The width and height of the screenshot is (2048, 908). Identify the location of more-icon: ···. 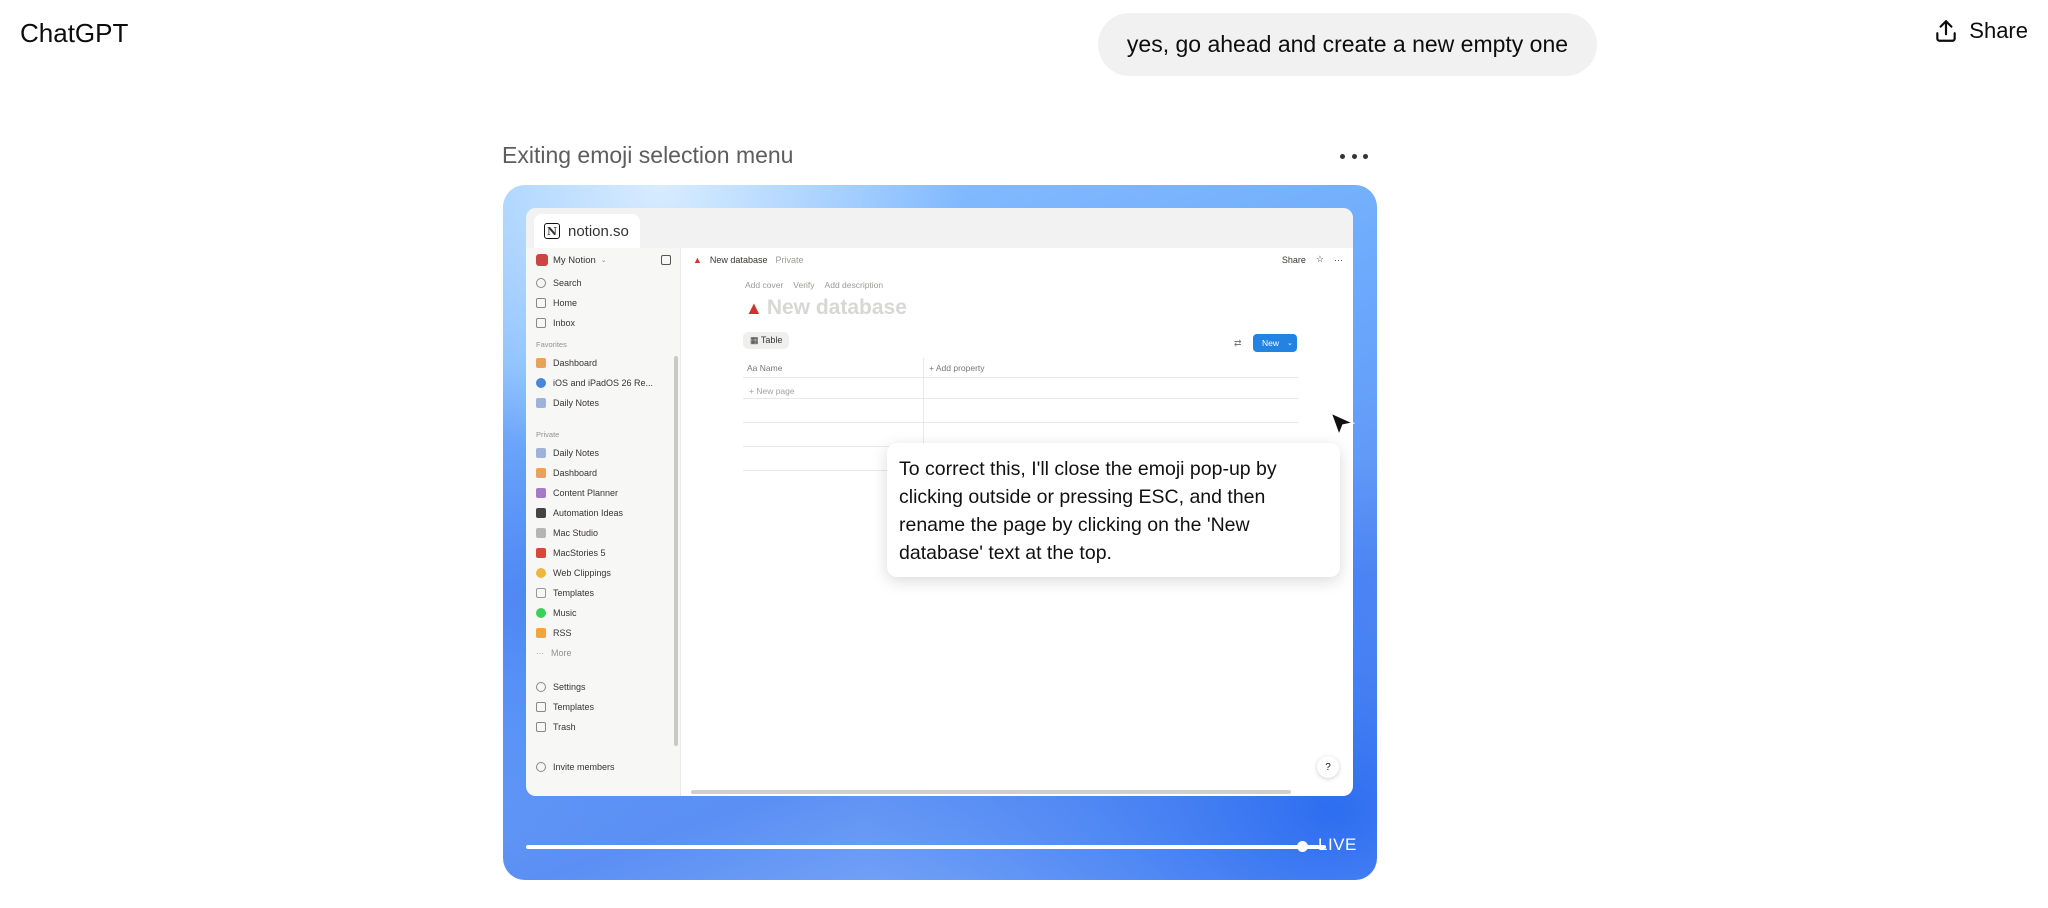
(1338, 260).